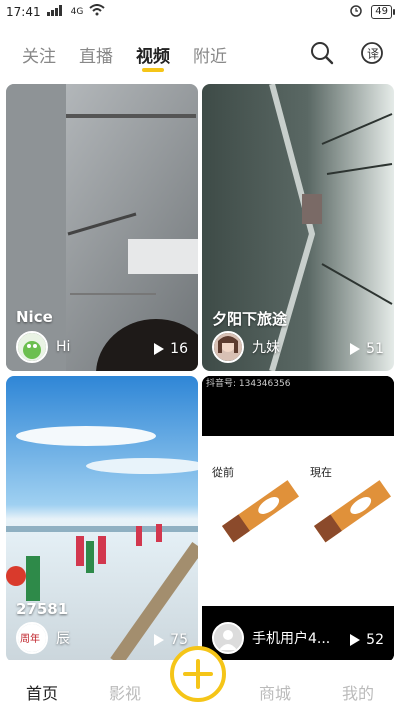  I want to click on play-count: 16, so click(171, 349).